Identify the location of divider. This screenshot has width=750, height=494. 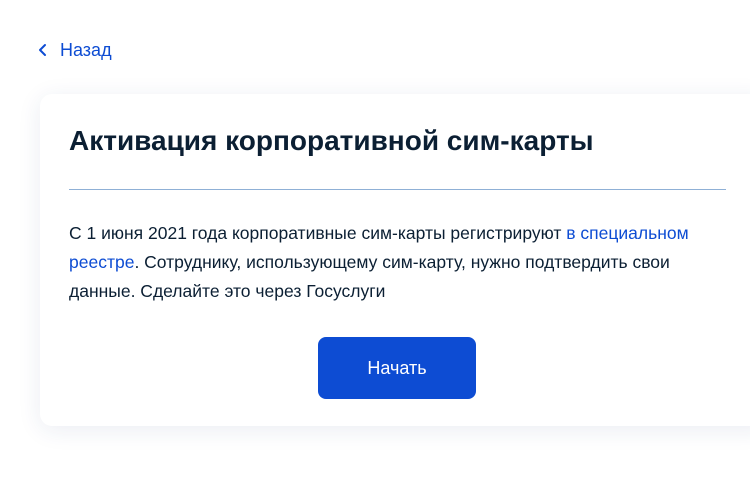
(397, 189).